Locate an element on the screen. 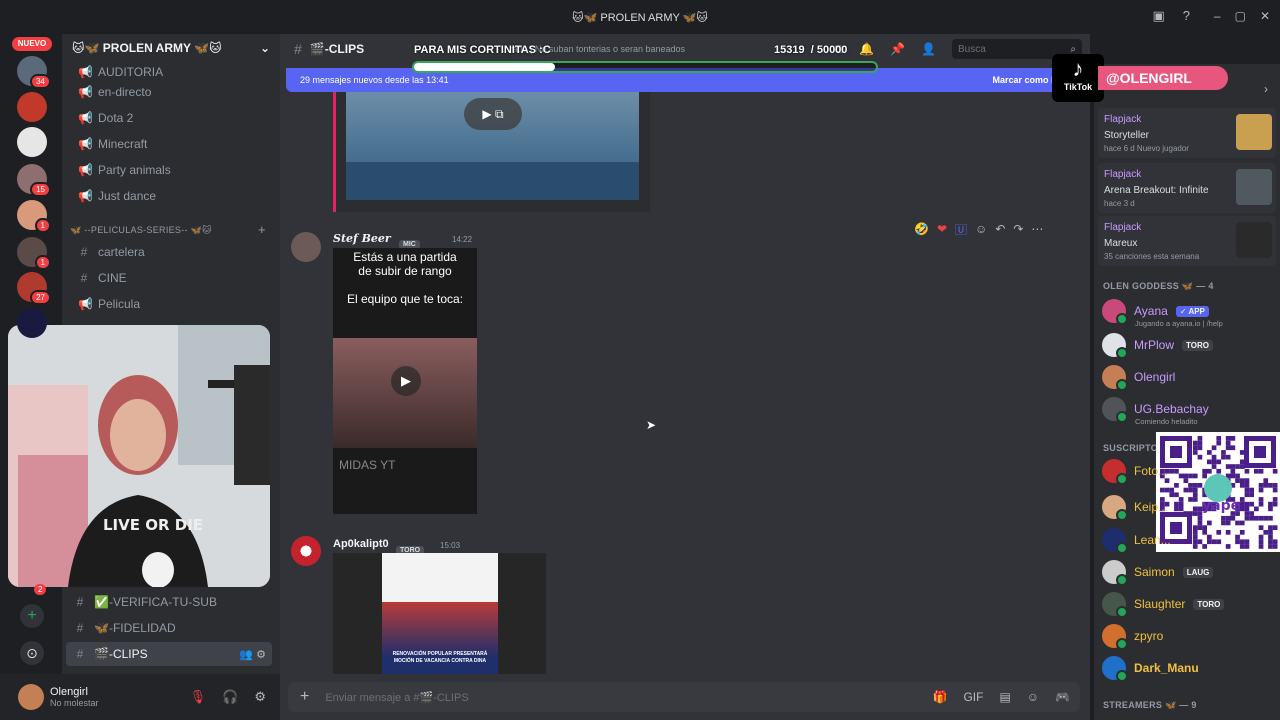 The width and height of the screenshot is (1280, 720). heart-emoji-icon: ❤ is located at coordinates (942, 229).